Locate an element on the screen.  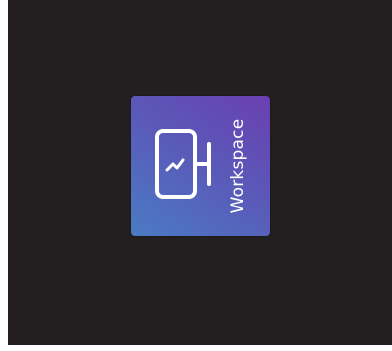
workspace-monitor-icon is located at coordinates (183, 164).